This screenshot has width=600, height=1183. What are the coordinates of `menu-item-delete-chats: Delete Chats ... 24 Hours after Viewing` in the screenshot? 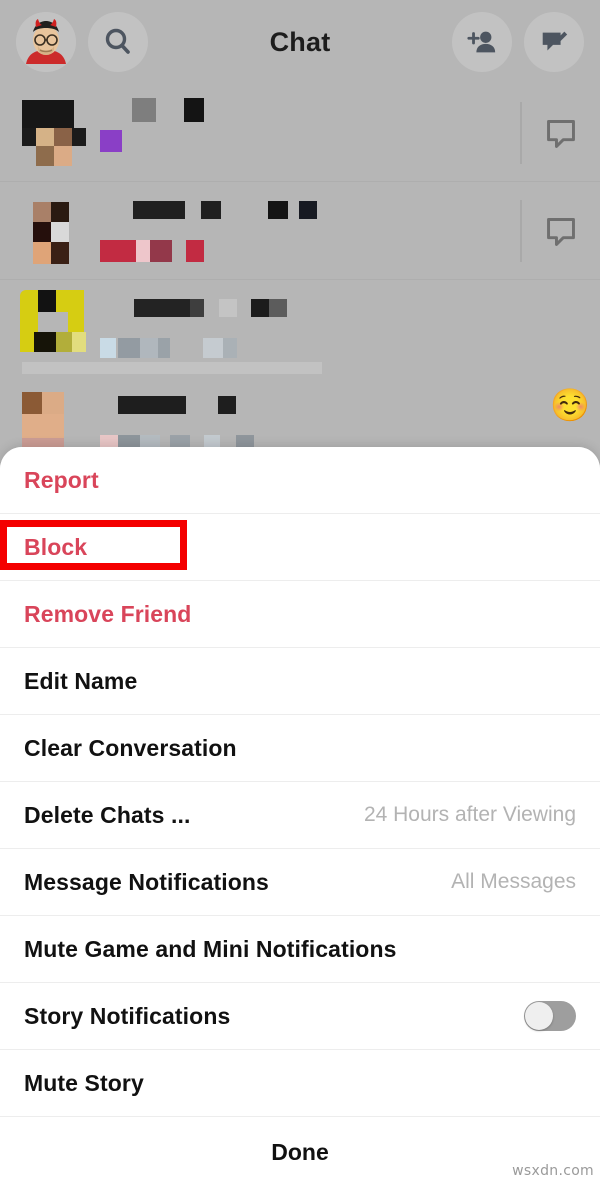 It's located at (300, 815).